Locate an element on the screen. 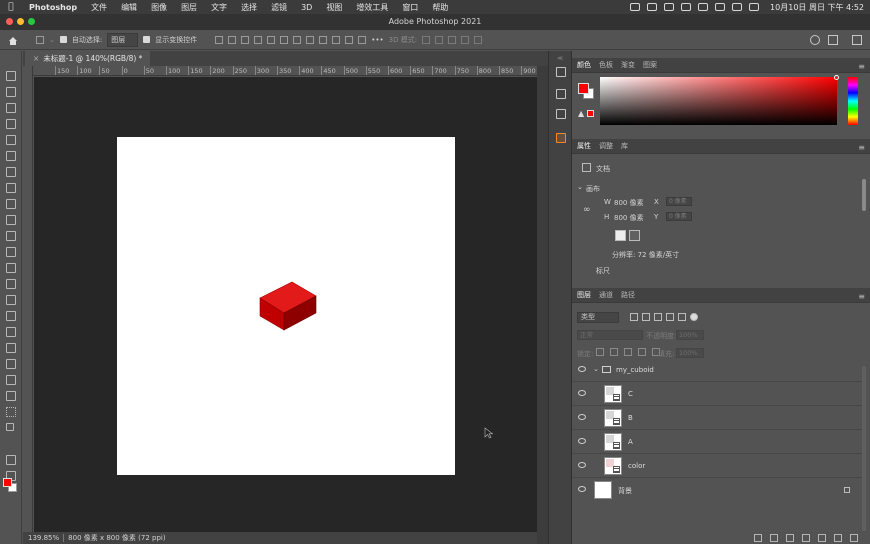 The width and height of the screenshot is (870, 544). color-picker-field is located at coordinates (719, 100).